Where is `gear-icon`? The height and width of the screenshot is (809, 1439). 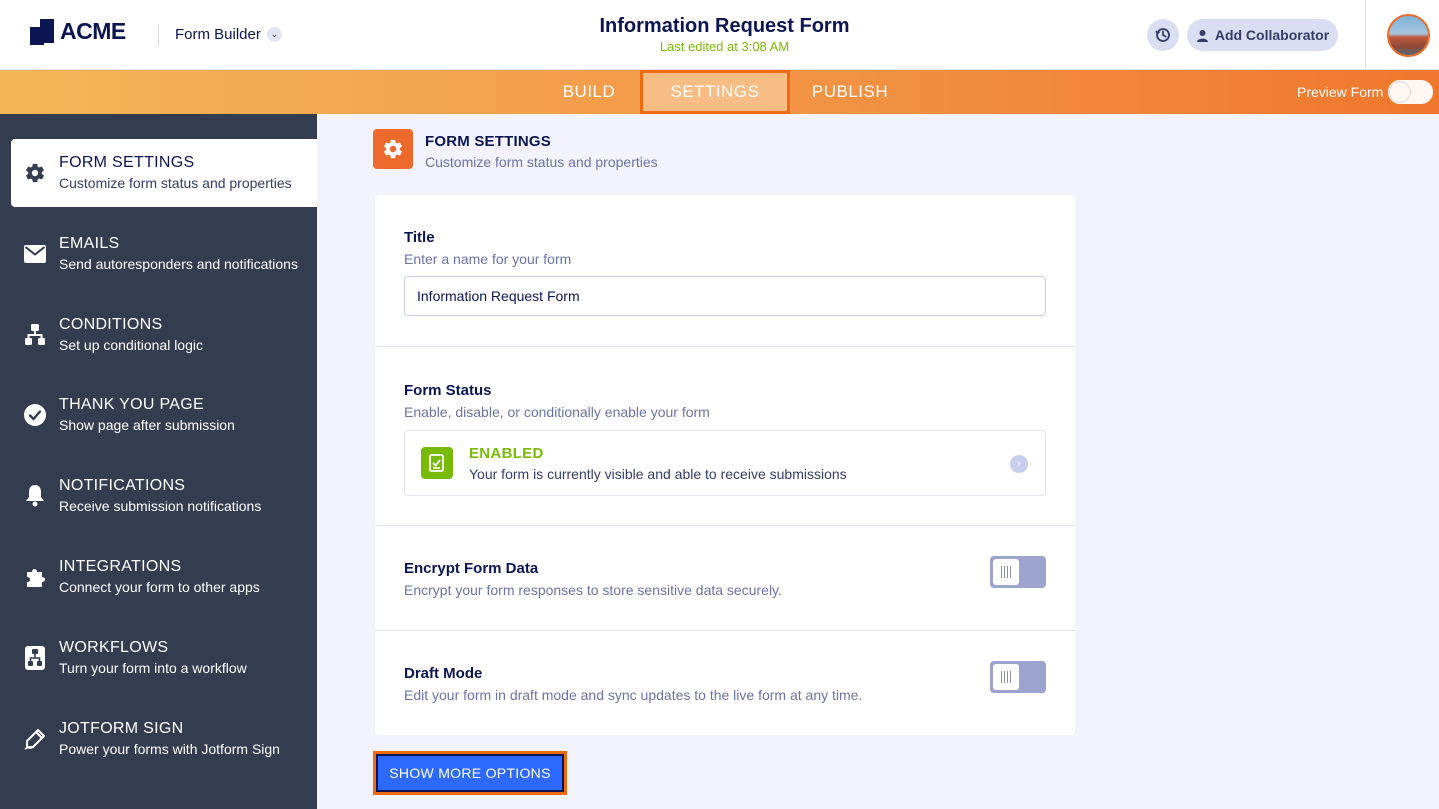
gear-icon is located at coordinates (35, 173).